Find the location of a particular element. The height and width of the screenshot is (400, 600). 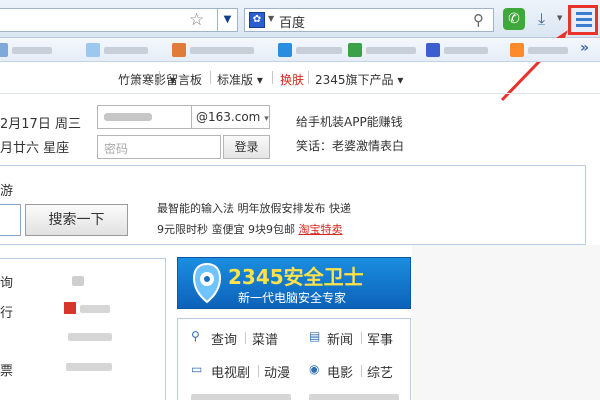

right-blank-area is located at coordinates (506, 322).